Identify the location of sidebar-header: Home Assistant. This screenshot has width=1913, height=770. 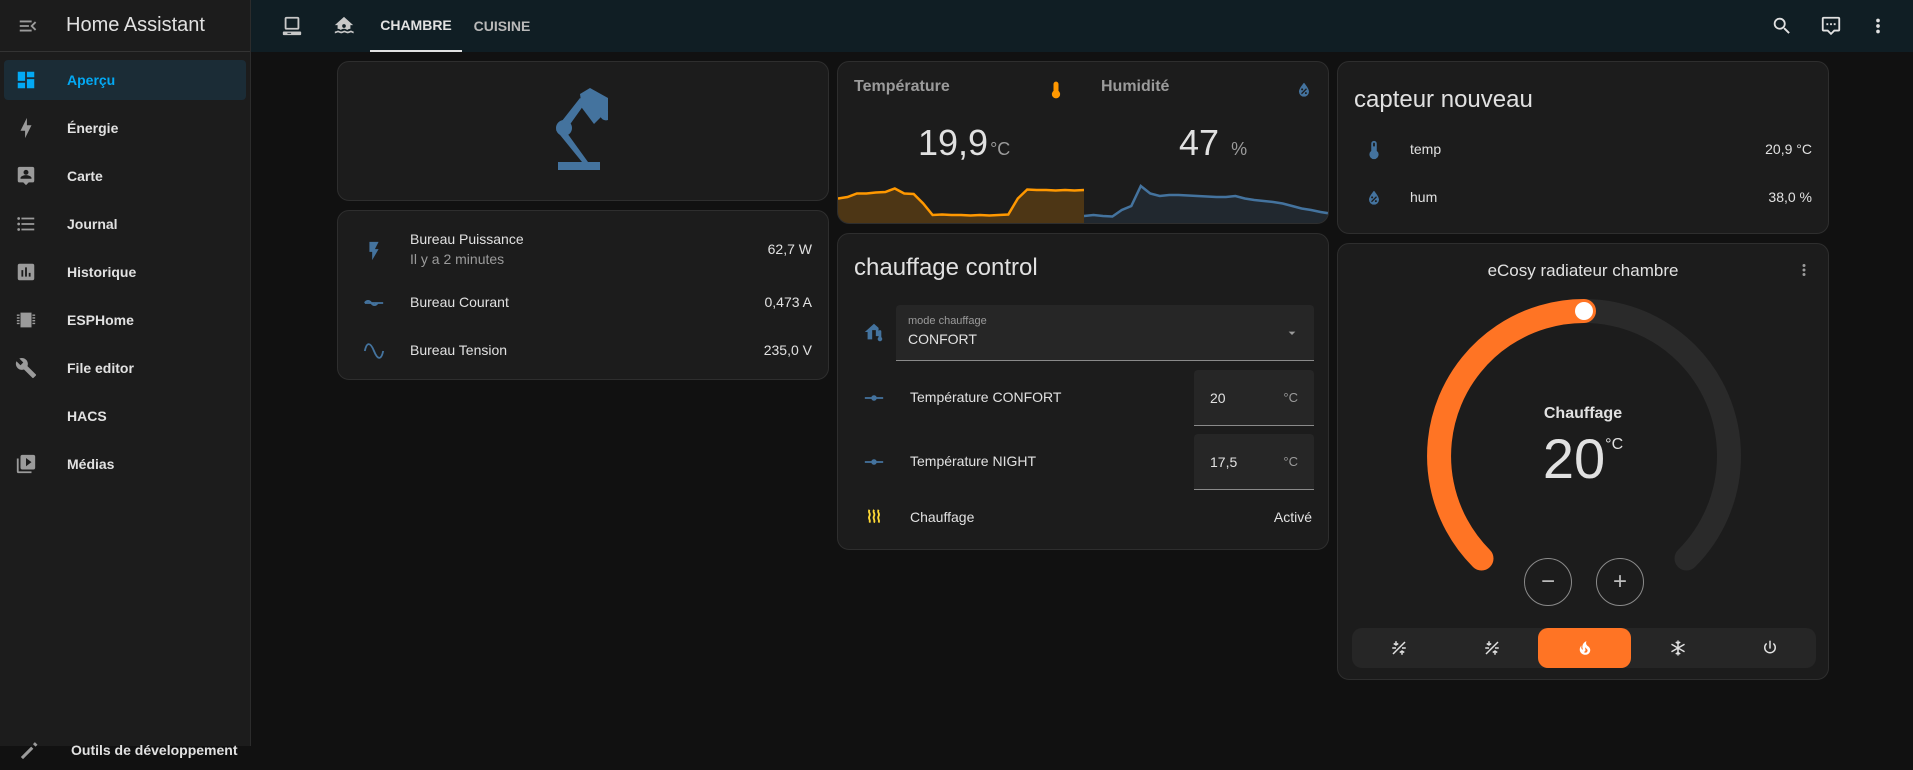
(125, 26).